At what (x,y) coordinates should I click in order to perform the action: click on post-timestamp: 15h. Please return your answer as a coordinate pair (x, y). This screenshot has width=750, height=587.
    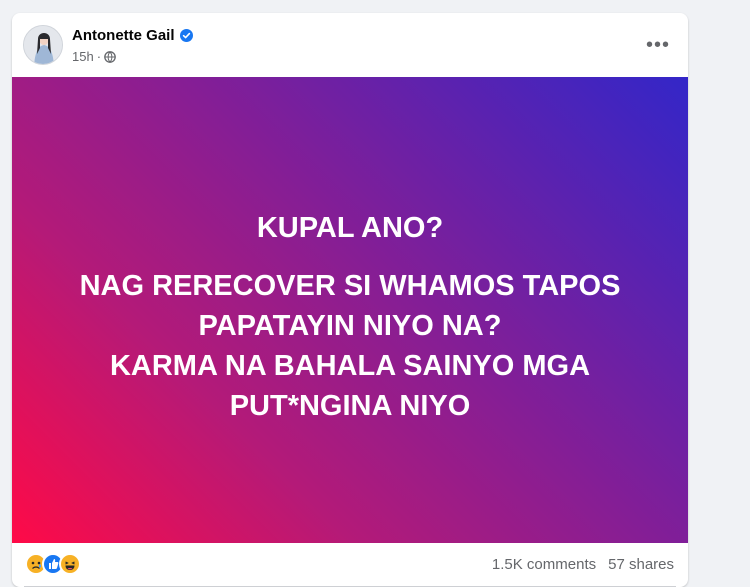
    Looking at the image, I should click on (83, 56).